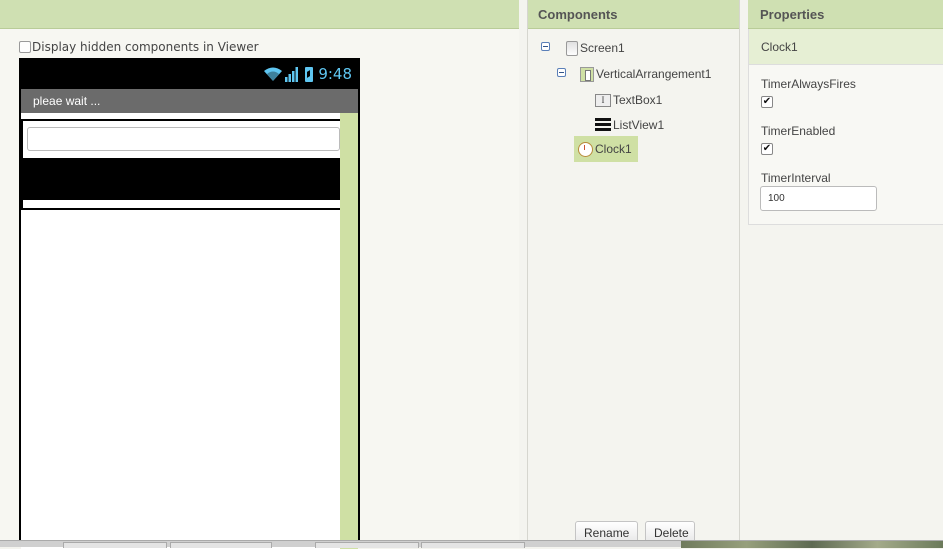 This screenshot has height=549, width=943. Describe the element at coordinates (349, 331) in the screenshot. I see `screen-scroll-strip` at that location.